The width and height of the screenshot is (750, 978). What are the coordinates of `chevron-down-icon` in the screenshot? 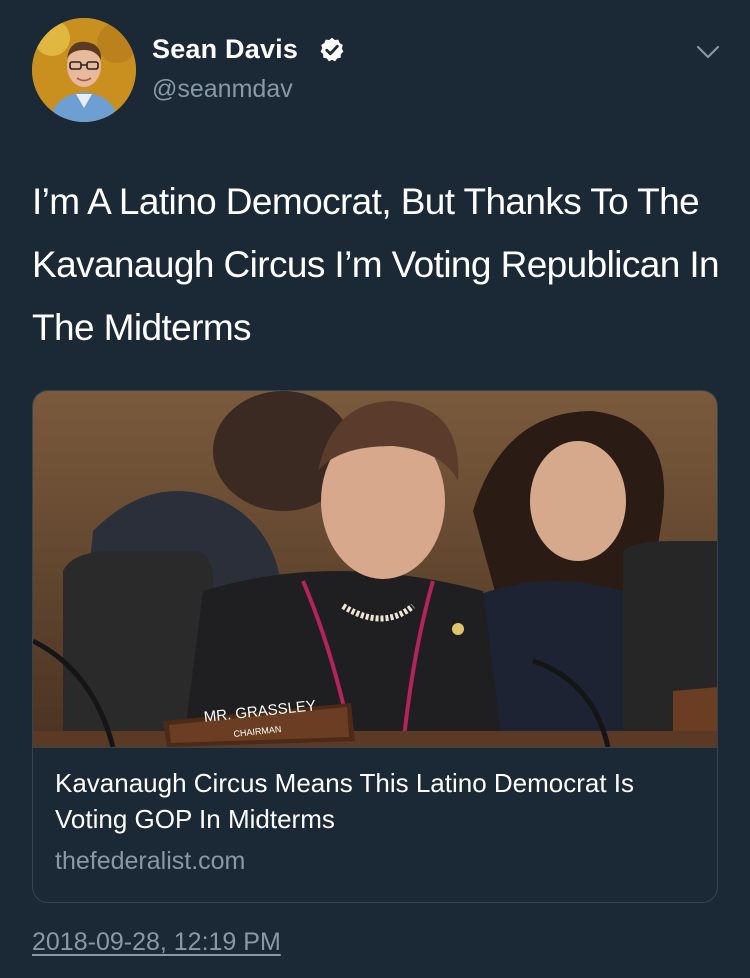 It's located at (708, 52).